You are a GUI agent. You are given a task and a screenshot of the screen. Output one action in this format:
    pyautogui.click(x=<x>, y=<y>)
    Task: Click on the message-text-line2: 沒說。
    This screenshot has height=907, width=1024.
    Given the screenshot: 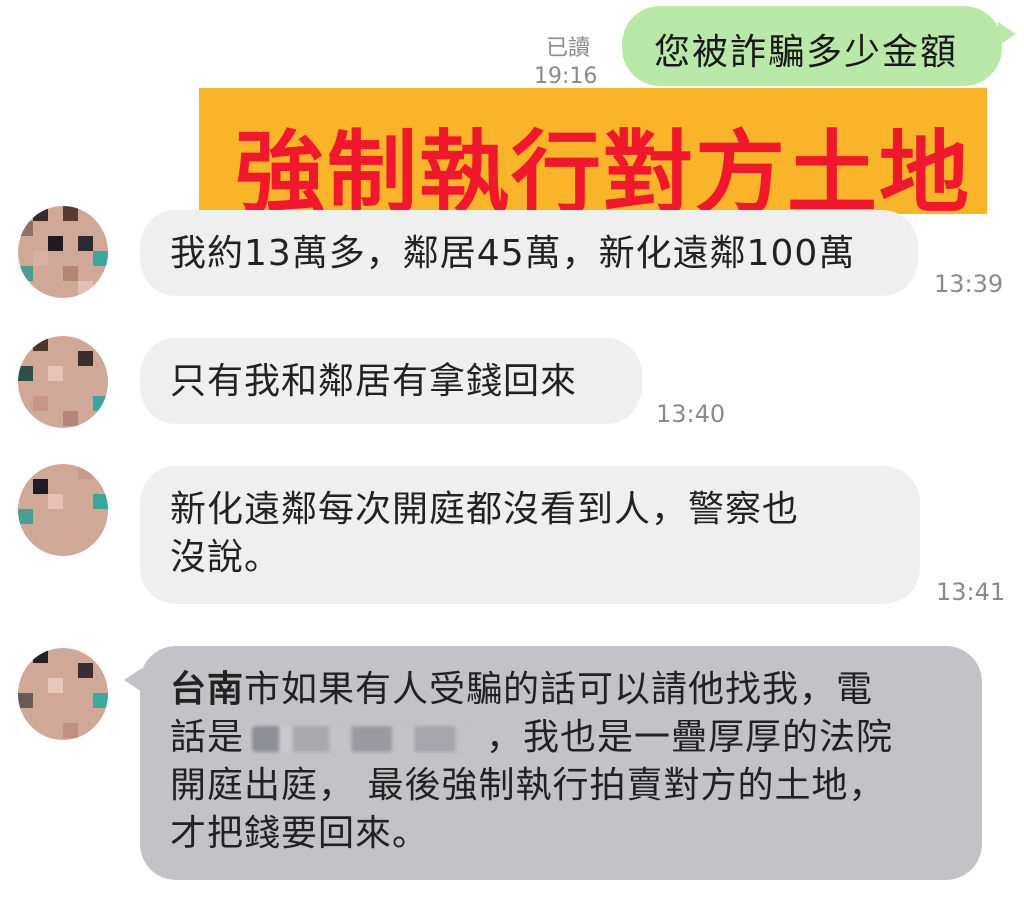 What is the action you would take?
    pyautogui.click(x=226, y=557)
    